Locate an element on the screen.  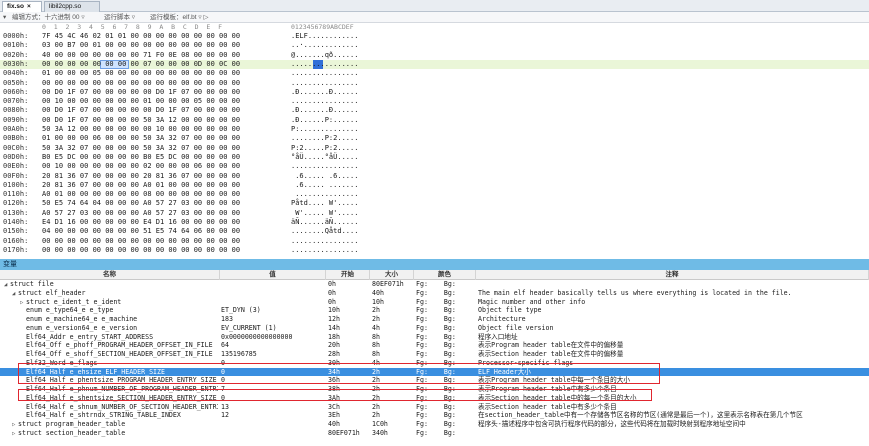
column-name: 名称 is located at coordinates (110, 275).